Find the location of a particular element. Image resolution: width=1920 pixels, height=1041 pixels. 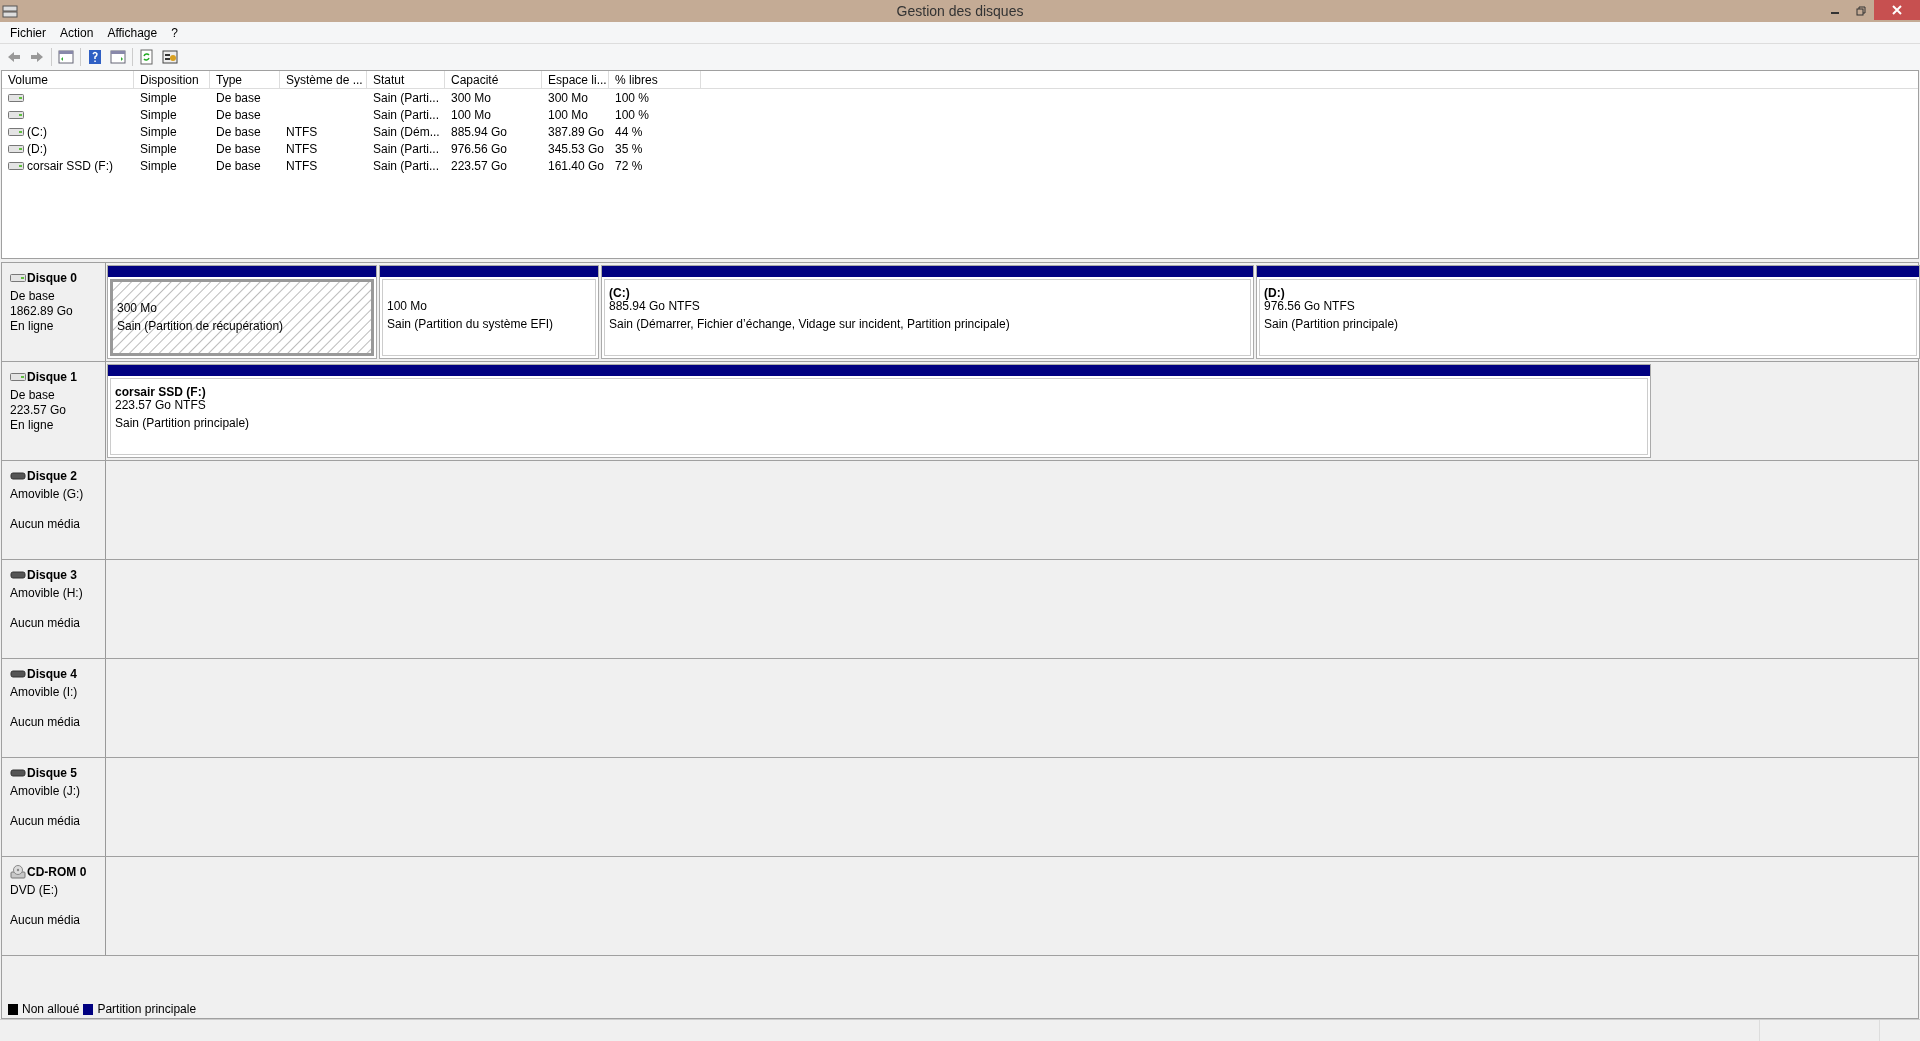

table-cell-text: 976.56 Go is located at coordinates (479, 149).